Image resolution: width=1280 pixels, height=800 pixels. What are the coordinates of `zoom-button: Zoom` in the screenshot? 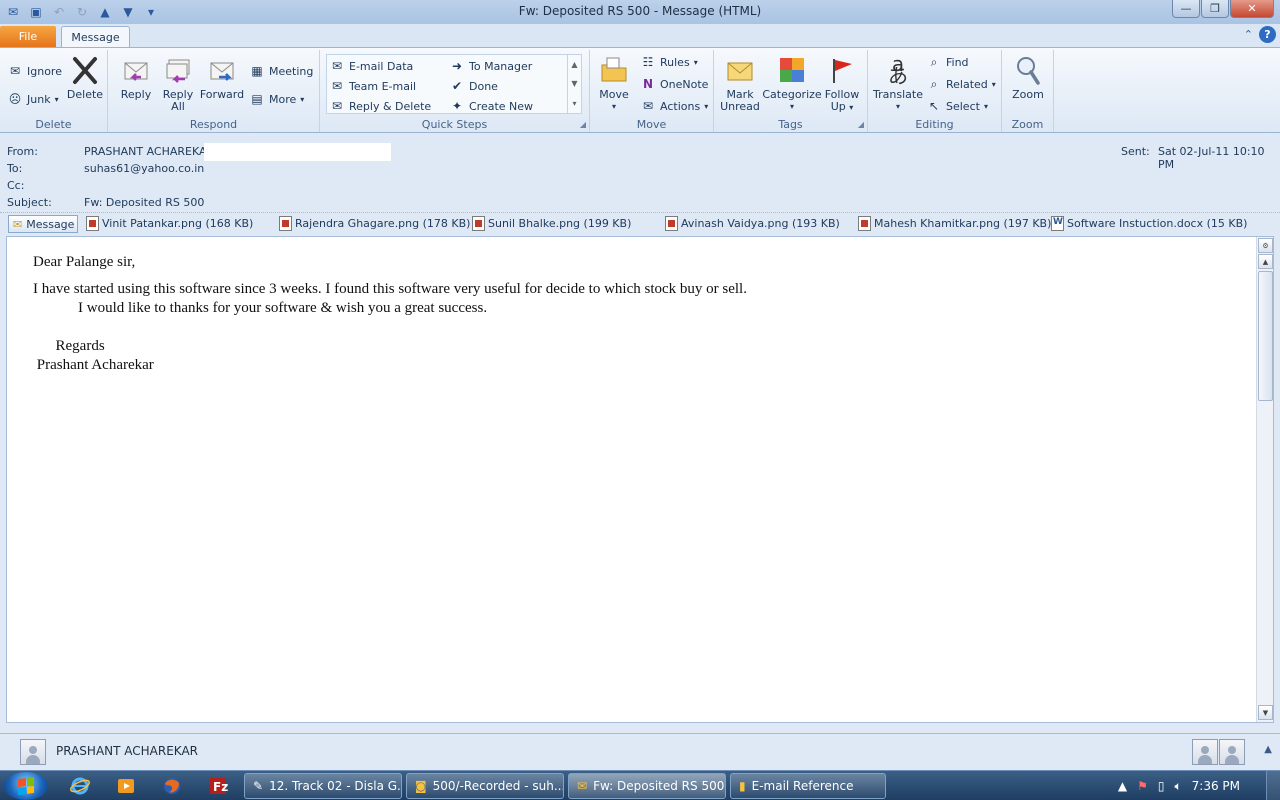 It's located at (1028, 77).